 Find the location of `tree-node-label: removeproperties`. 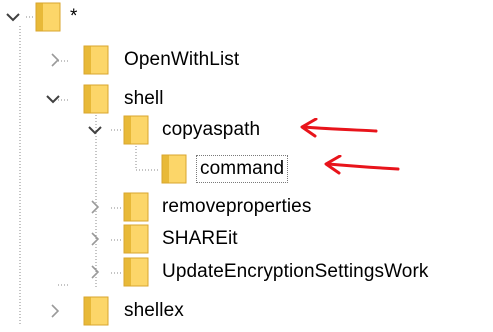

tree-node-label: removeproperties is located at coordinates (237, 206).